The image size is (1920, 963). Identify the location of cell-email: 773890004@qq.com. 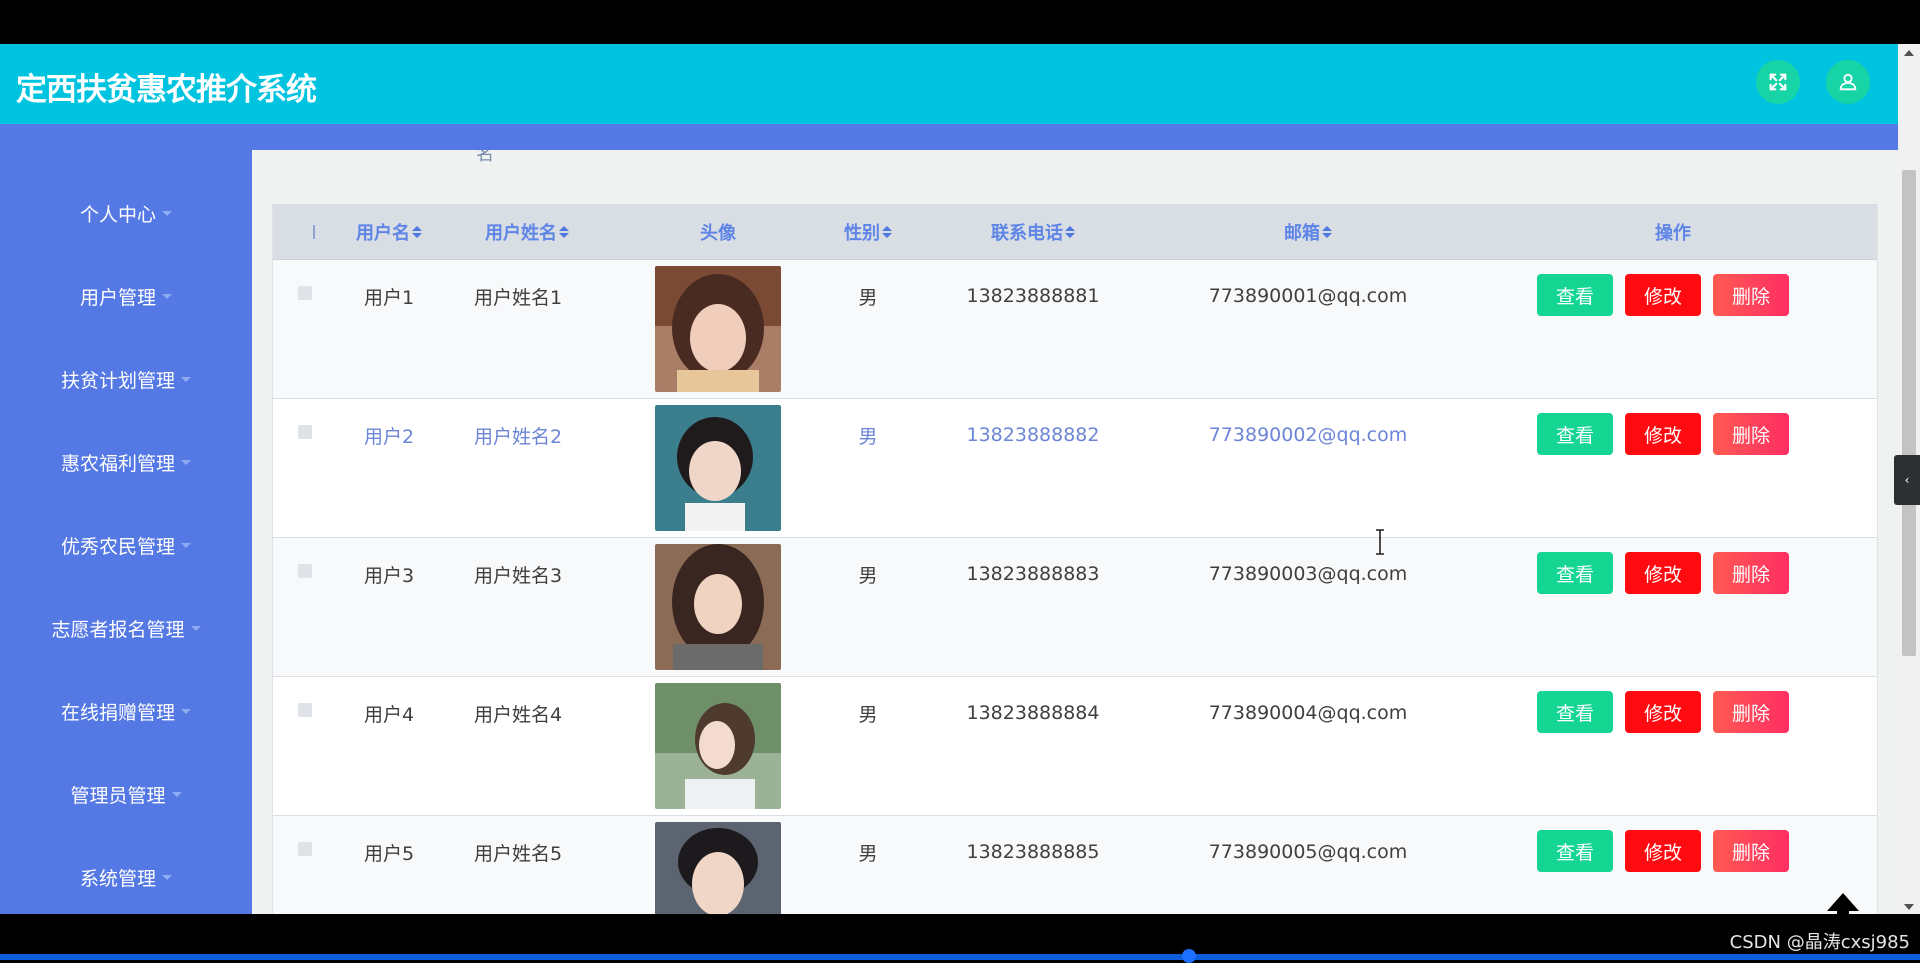
(1308, 713).